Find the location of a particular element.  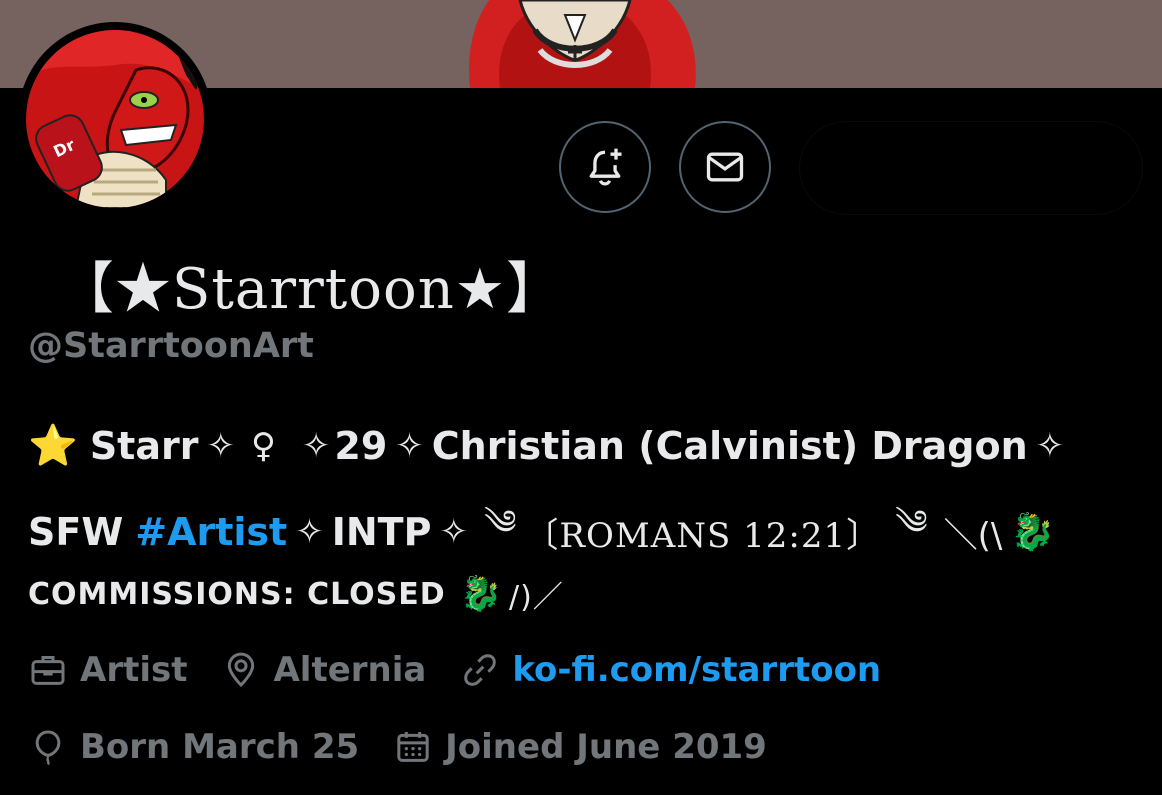

avatar-image: Dr is located at coordinates (115, 119).